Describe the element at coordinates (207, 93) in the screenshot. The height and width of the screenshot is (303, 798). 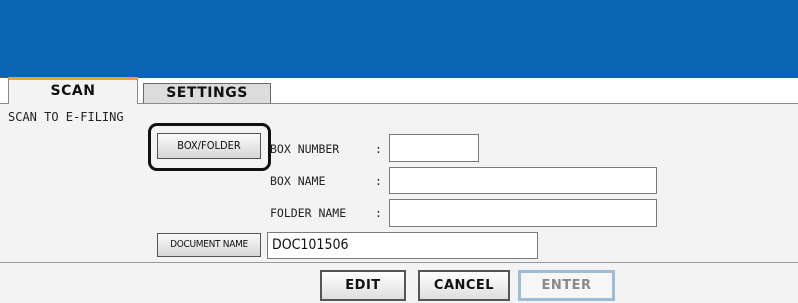
I see `tab-settings: SETTINGS` at that location.